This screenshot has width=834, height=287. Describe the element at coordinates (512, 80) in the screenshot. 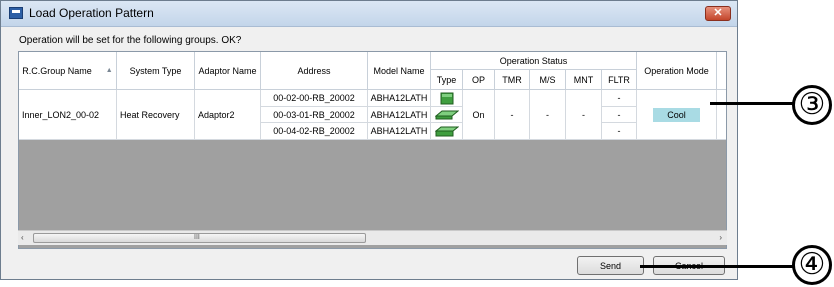

I see `header-tmr: TMR` at that location.